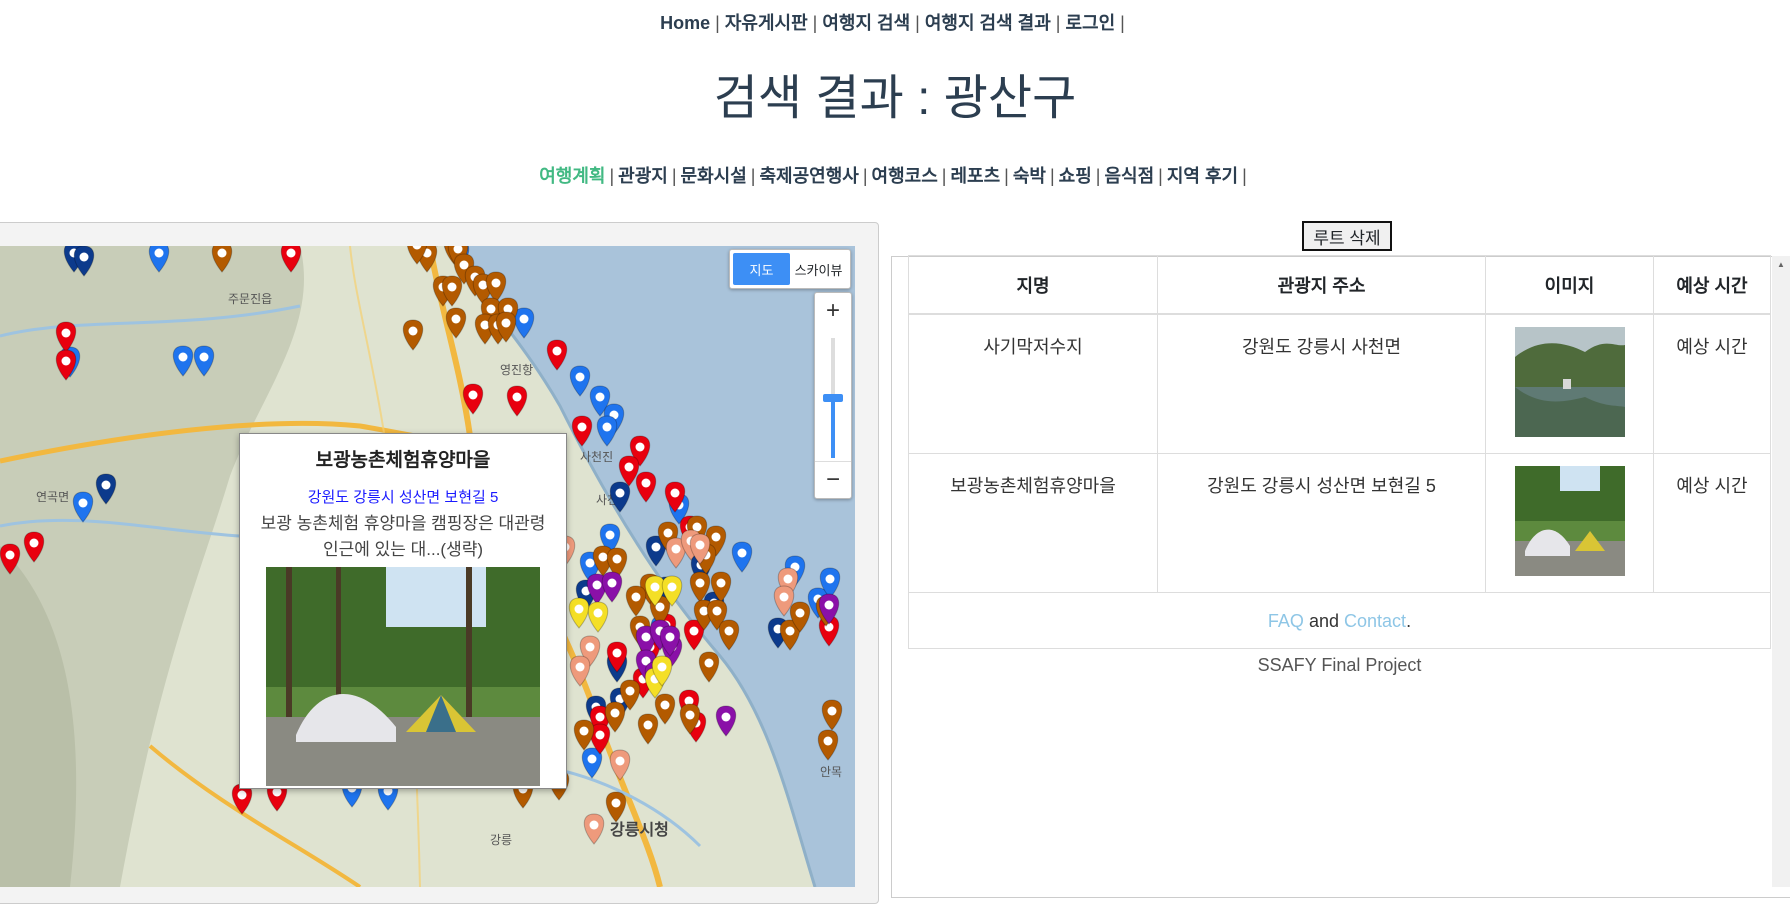 The height and width of the screenshot is (904, 1790). Describe the element at coordinates (895, 98) in the screenshot. I see `page-title: 검색 결과 : 광산구` at that location.